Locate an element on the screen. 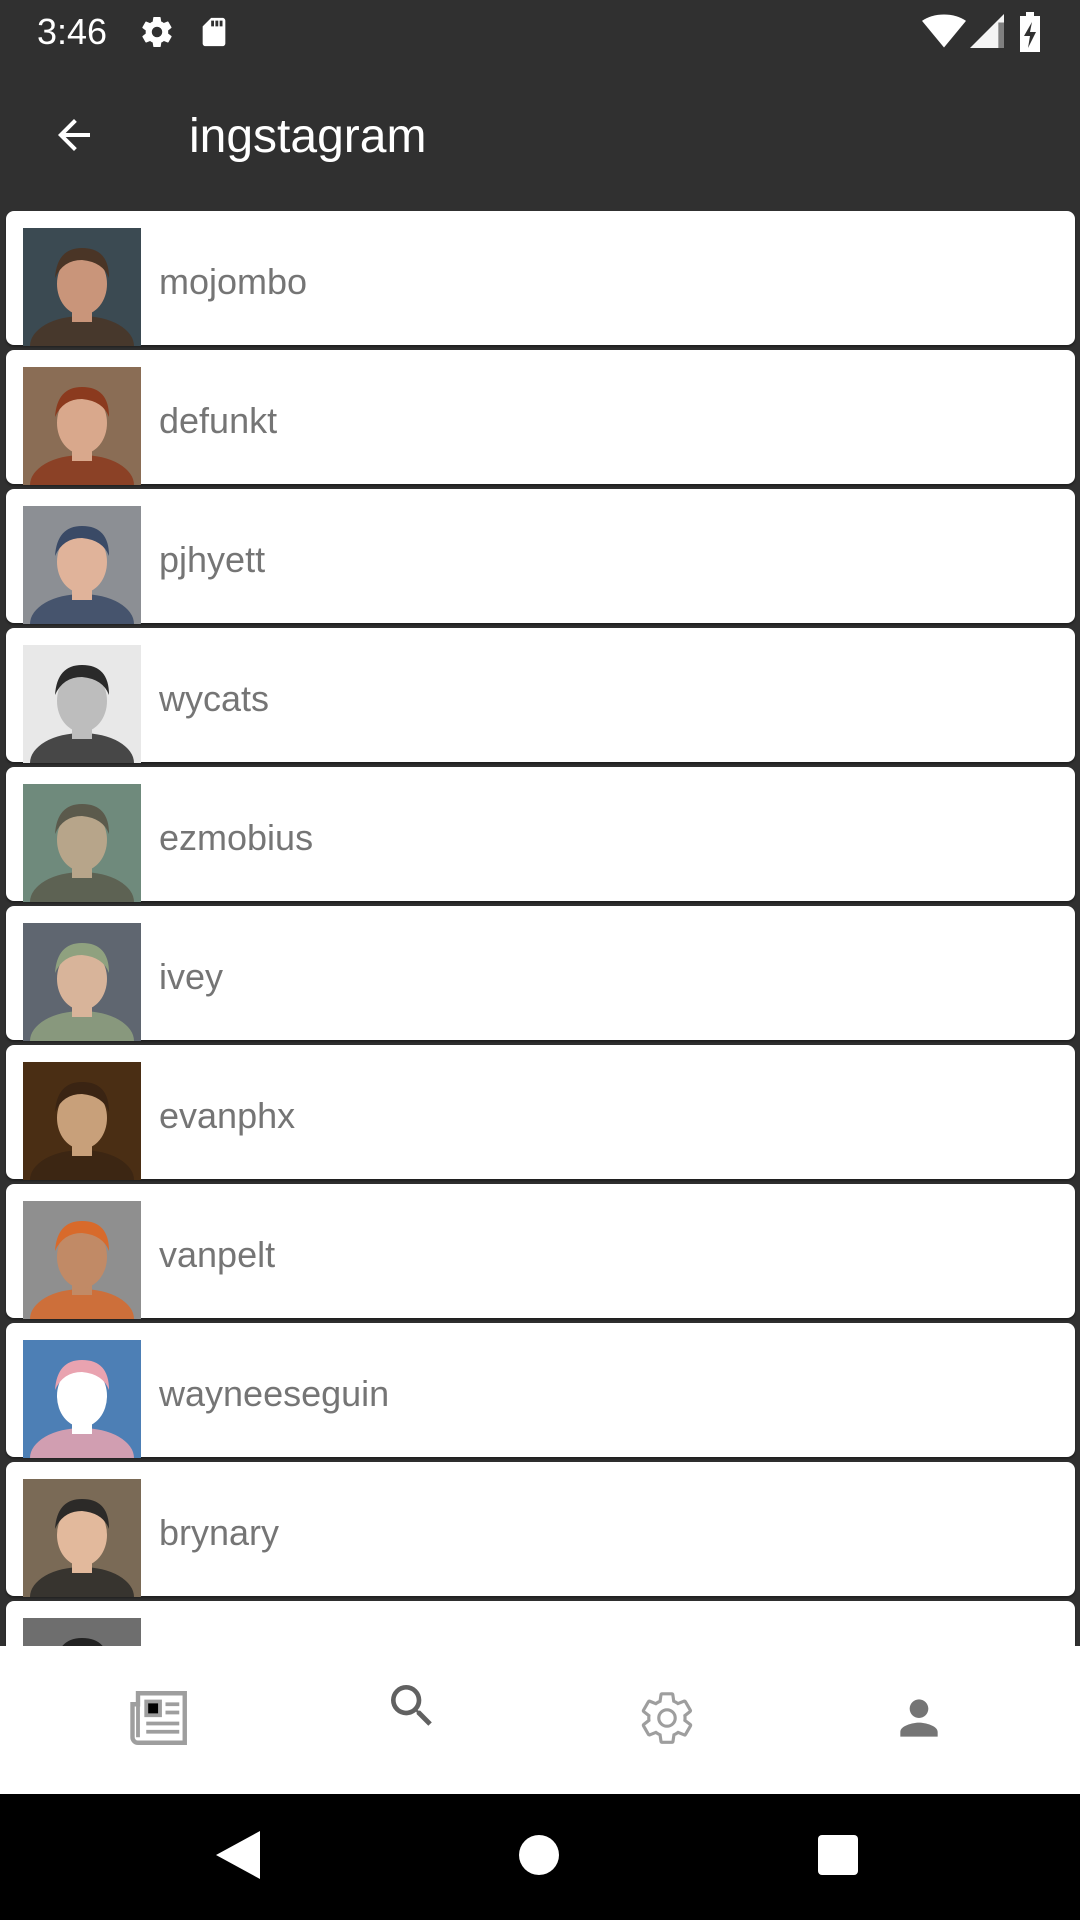  system-recents-button is located at coordinates (838, 1857).